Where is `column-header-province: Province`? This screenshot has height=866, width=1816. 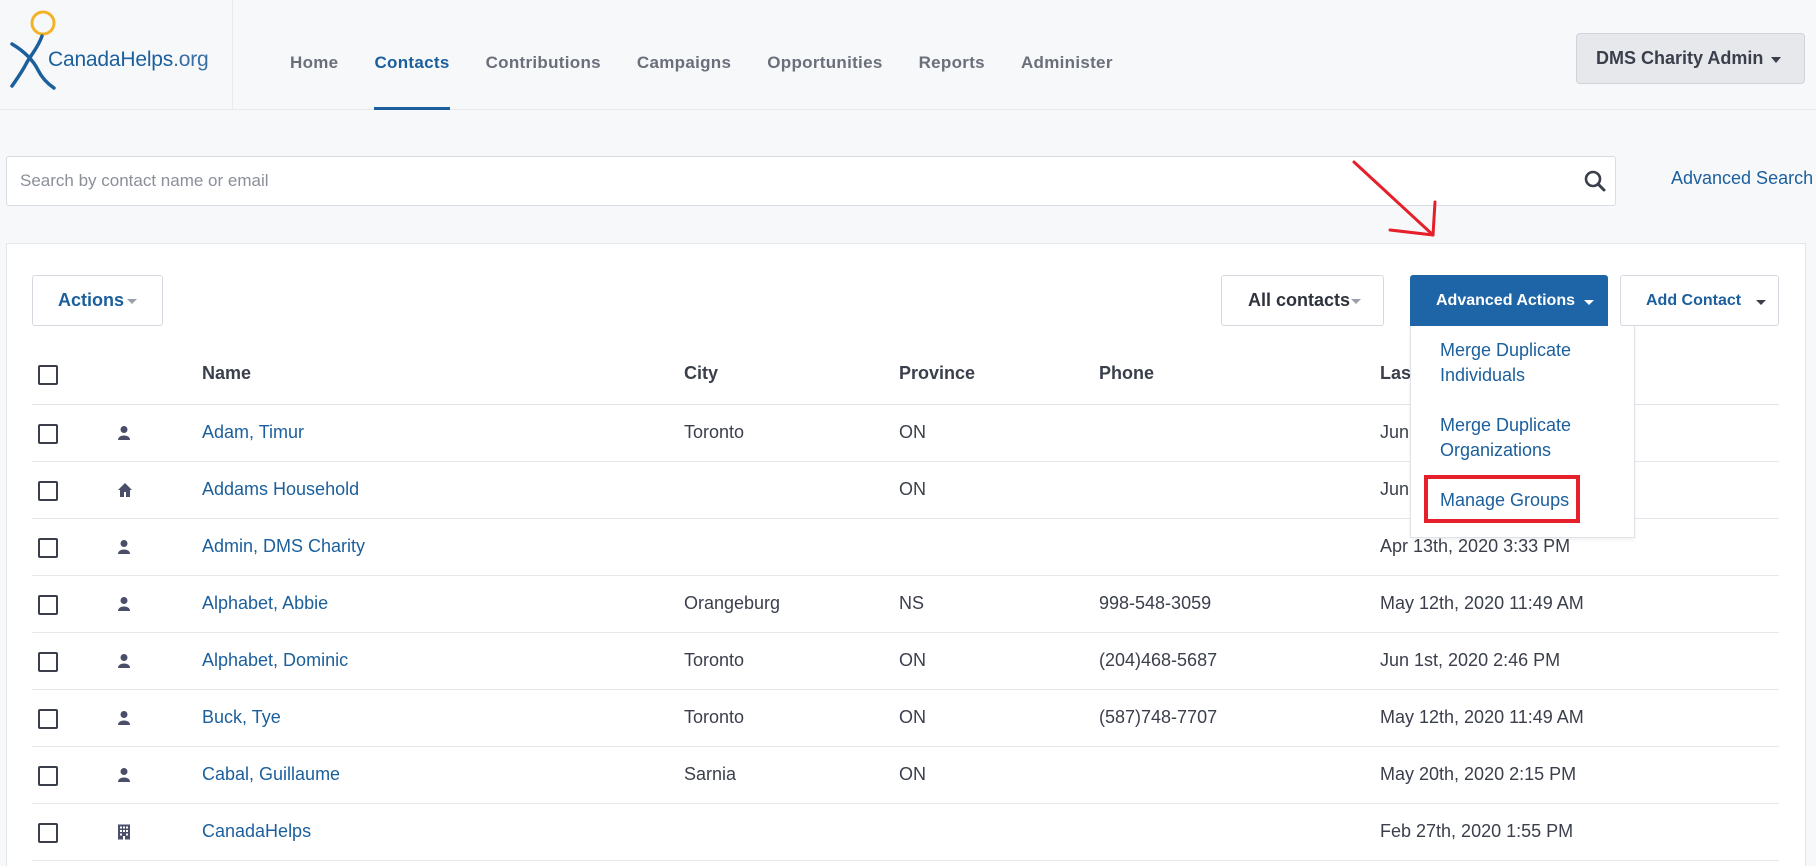
column-header-province: Province is located at coordinates (937, 373).